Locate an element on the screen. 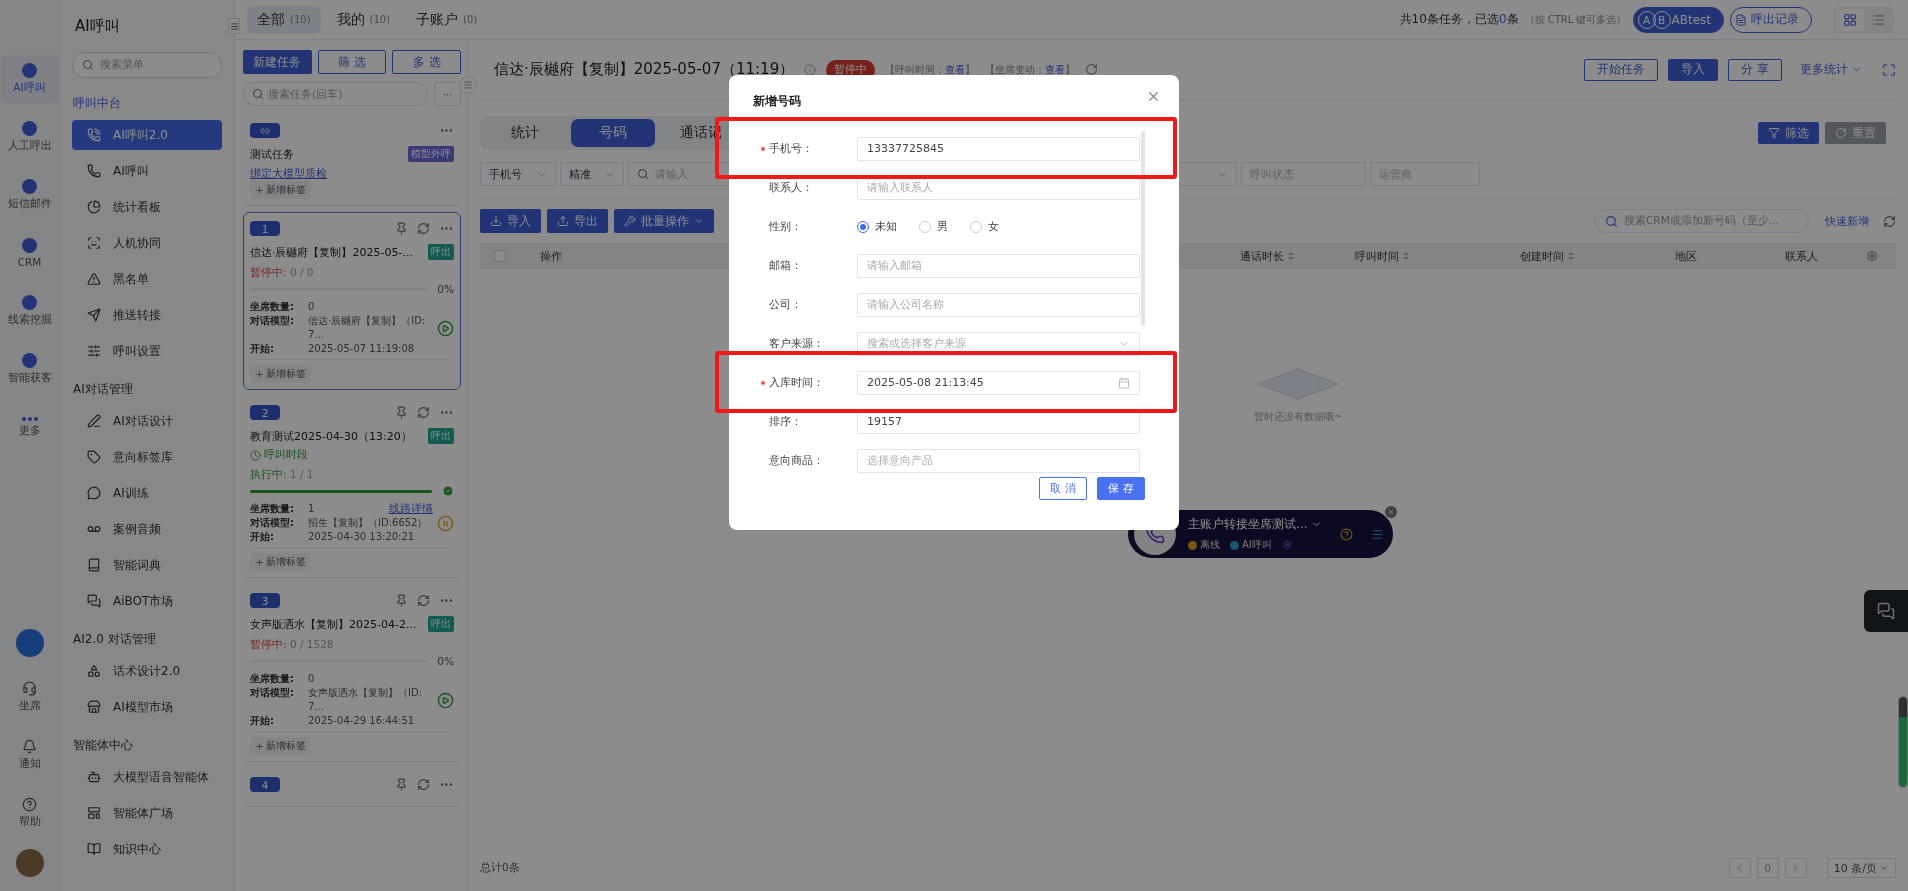 The height and width of the screenshot is (891, 1908). call-records-button: 呼出记录 is located at coordinates (1771, 19).